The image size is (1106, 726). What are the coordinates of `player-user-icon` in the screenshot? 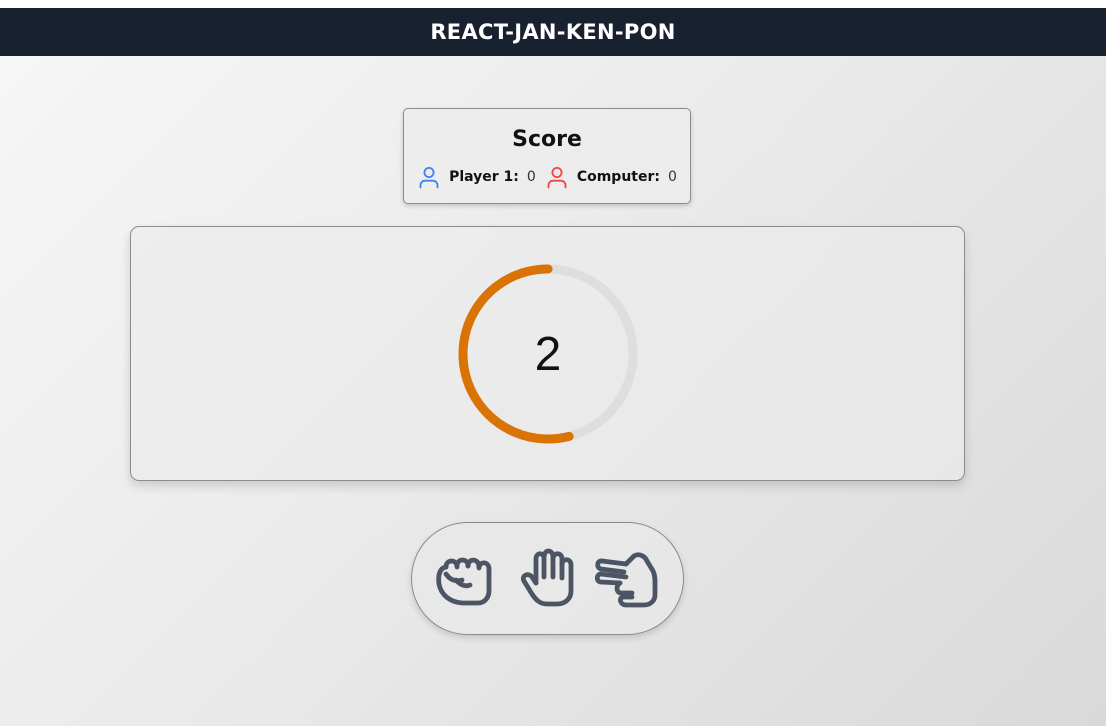 It's located at (429, 178).